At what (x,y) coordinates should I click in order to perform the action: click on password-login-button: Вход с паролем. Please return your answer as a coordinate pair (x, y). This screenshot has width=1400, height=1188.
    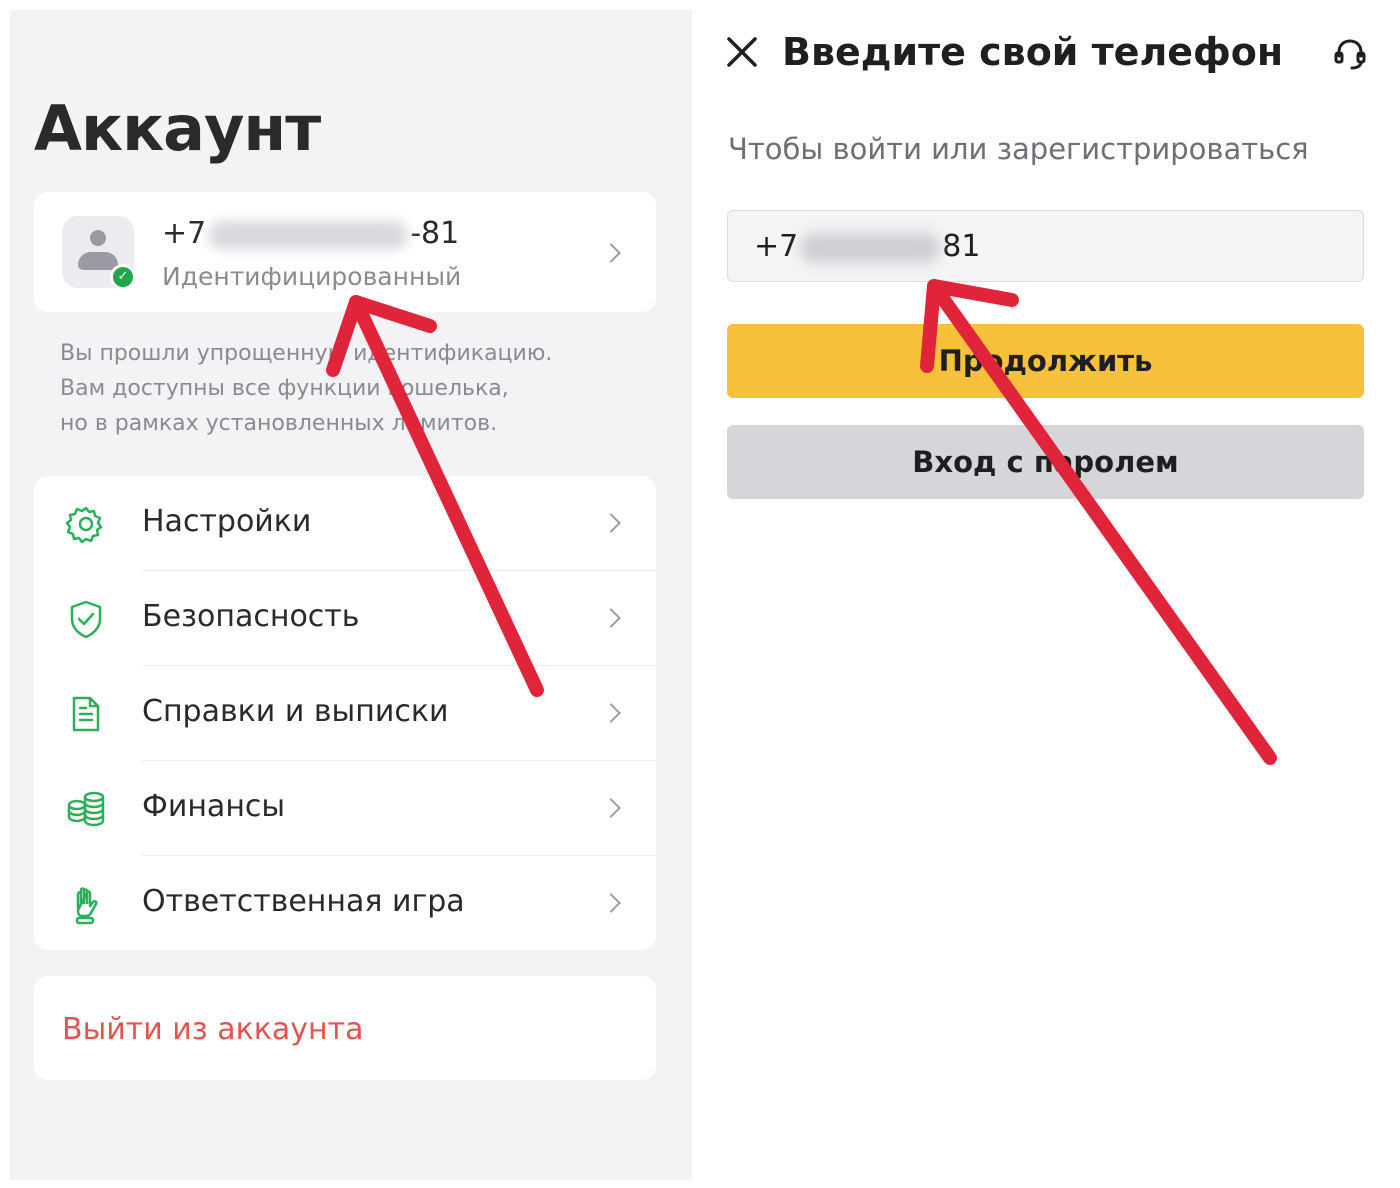
    Looking at the image, I should click on (1045, 462).